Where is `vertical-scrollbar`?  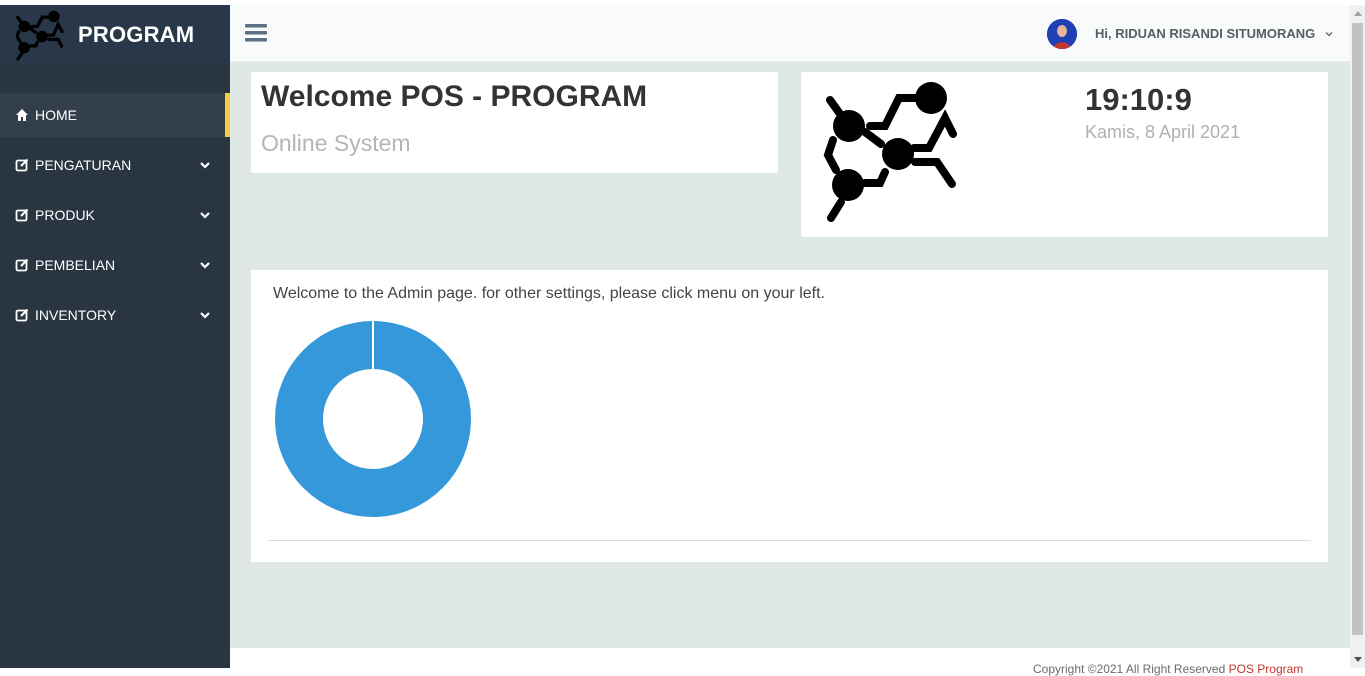 vertical-scrollbar is located at coordinates (1357, 336).